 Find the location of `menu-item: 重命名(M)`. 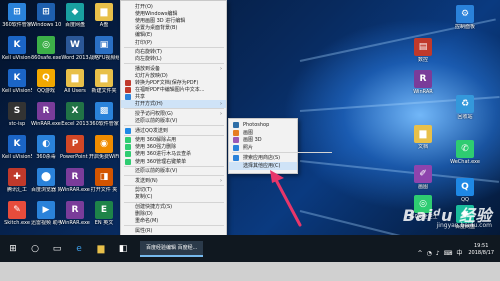

menu-item: 重命名(M) is located at coordinates (173, 221).